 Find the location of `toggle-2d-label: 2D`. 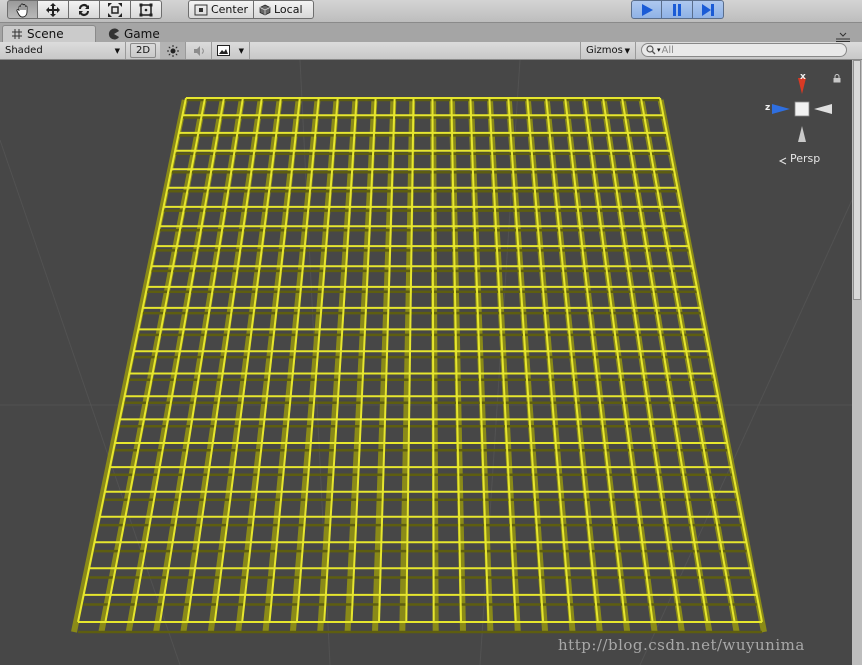

toggle-2d-label: 2D is located at coordinates (143, 50).